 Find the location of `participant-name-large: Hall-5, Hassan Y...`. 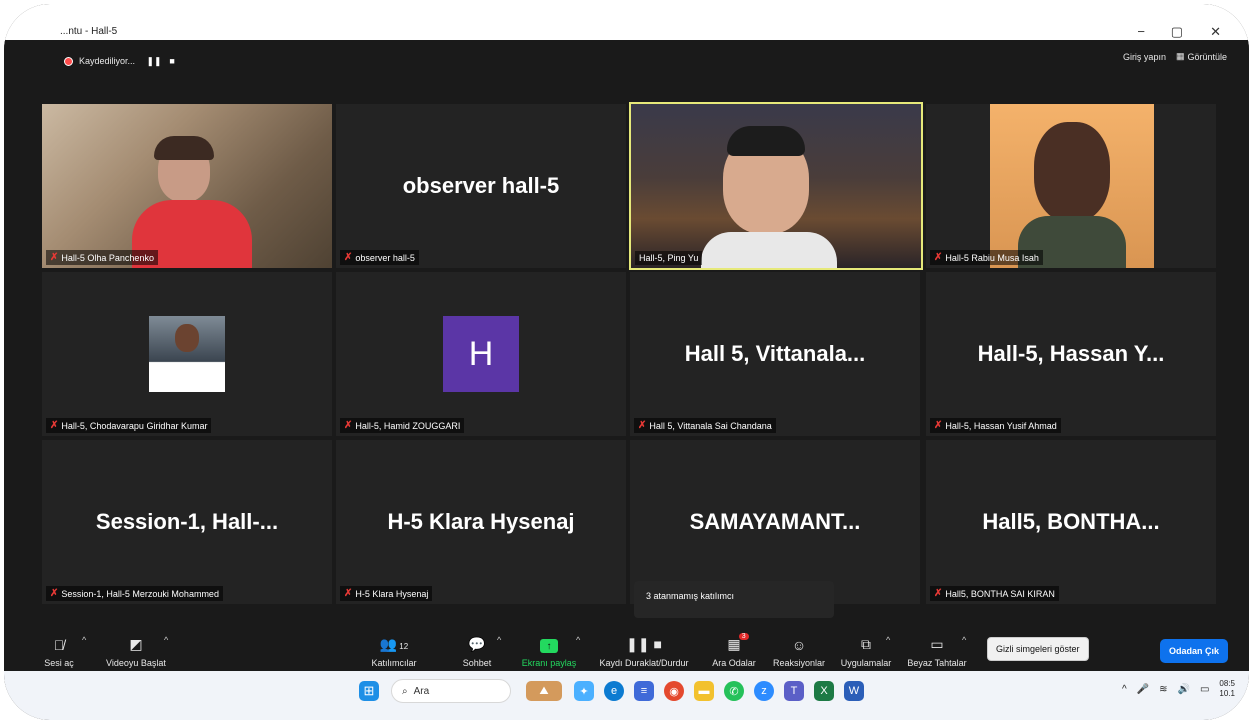

participant-name-large: Hall-5, Hassan Y... is located at coordinates (1071, 353).